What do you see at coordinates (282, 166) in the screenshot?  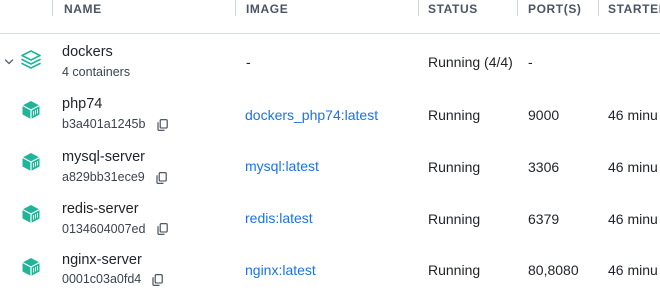 I see `container-image-link: mysql:latest` at bounding box center [282, 166].